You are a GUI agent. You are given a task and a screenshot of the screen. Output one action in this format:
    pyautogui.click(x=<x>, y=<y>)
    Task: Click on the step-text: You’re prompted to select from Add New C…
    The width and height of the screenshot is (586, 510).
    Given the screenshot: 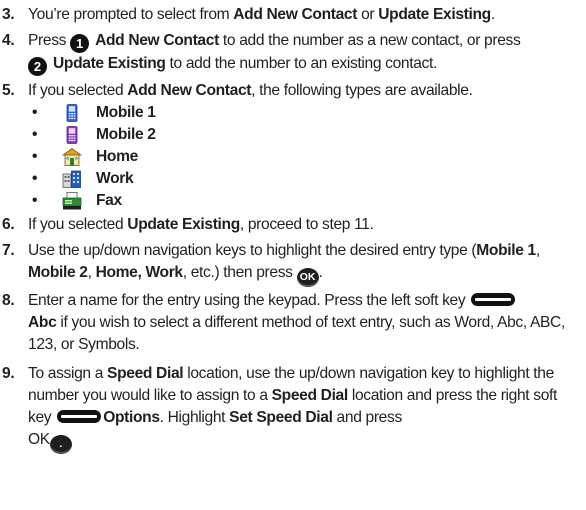 What is the action you would take?
    pyautogui.click(x=261, y=14)
    